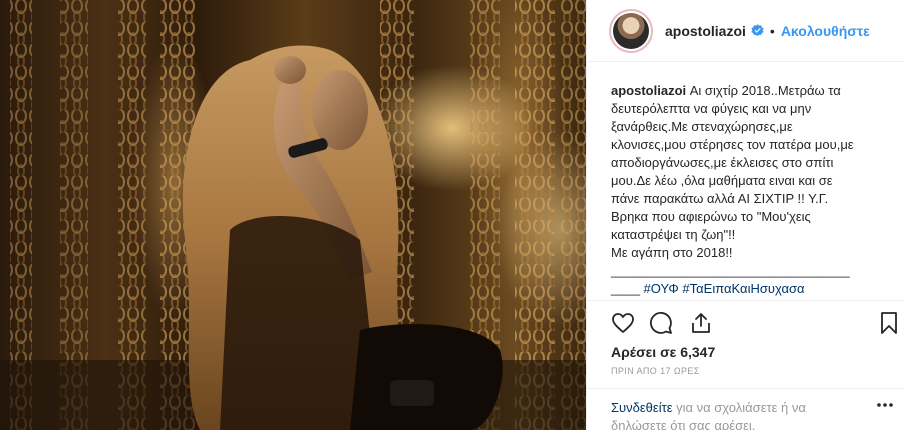 The width and height of the screenshot is (903, 430). I want to click on post-timestamp: ΠΡΙΝ ΑΠΟ 17 ΩΡΕΣ, so click(655, 371).